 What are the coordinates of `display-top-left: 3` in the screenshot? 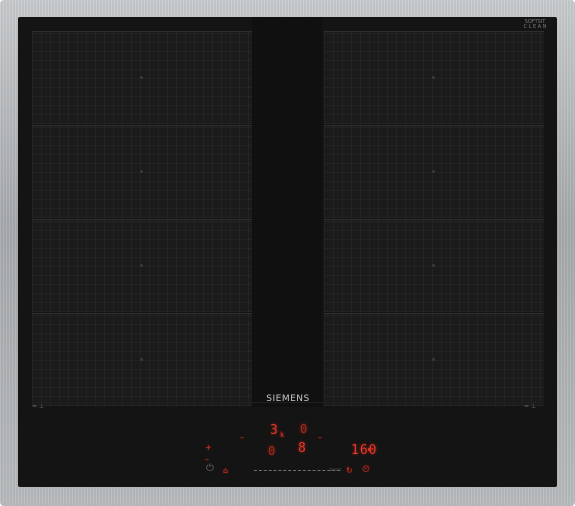 It's located at (274, 430).